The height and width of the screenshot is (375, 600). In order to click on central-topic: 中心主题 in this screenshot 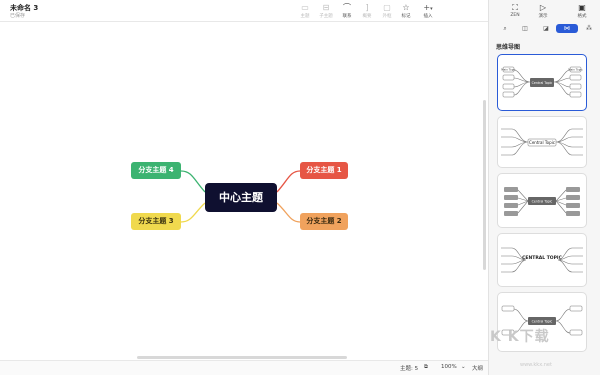, I will do `click(241, 197)`.